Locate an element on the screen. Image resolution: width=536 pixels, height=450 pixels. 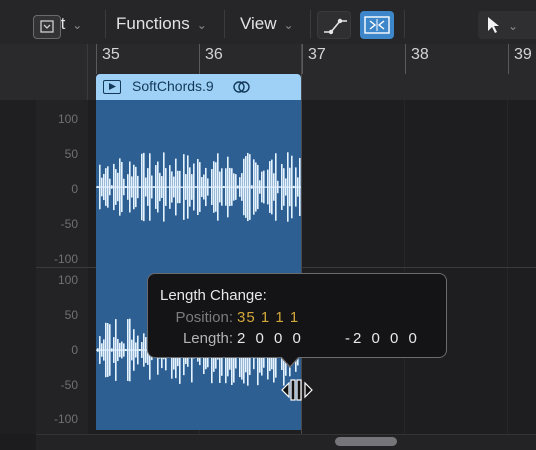
pointer-tool-menu: ⌄ is located at coordinates (507, 25).